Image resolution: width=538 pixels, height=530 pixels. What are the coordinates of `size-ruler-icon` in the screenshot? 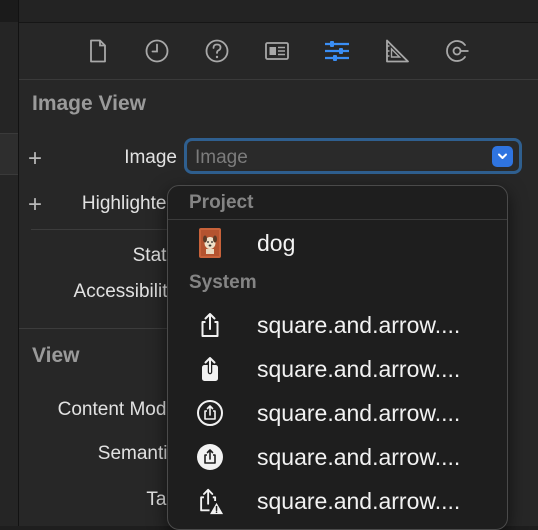 It's located at (397, 51).